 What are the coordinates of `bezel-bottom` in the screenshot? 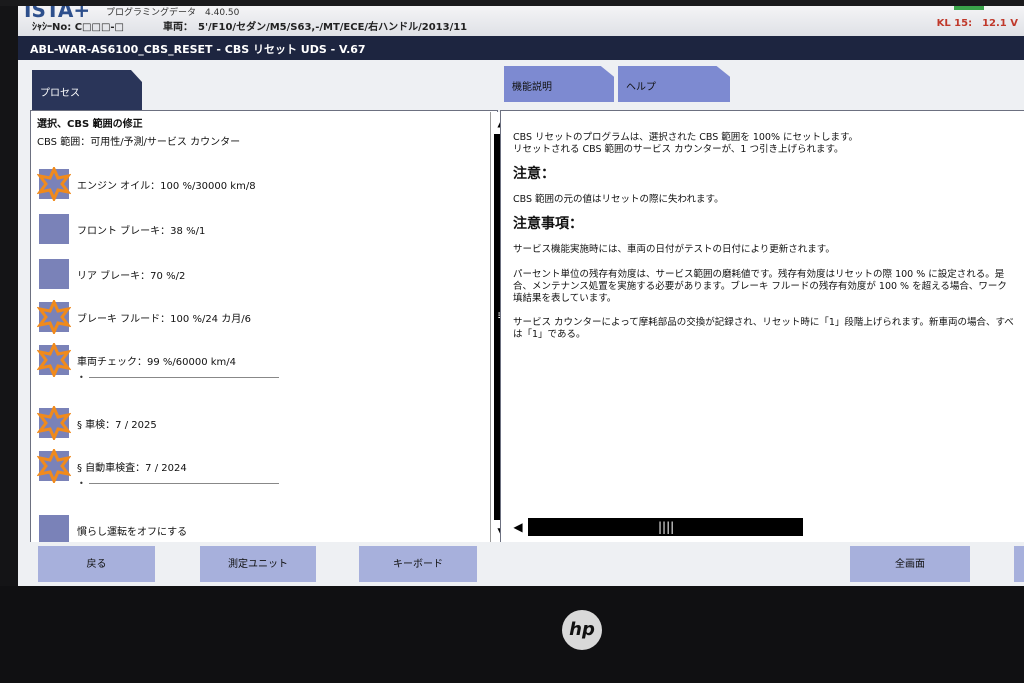 It's located at (512, 634).